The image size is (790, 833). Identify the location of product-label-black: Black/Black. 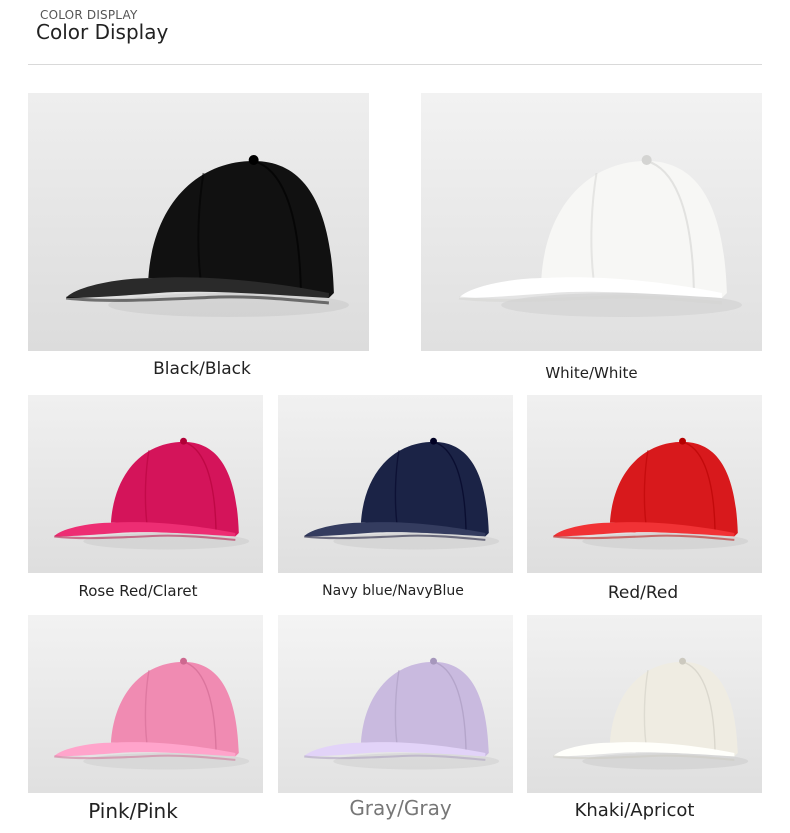
(202, 369).